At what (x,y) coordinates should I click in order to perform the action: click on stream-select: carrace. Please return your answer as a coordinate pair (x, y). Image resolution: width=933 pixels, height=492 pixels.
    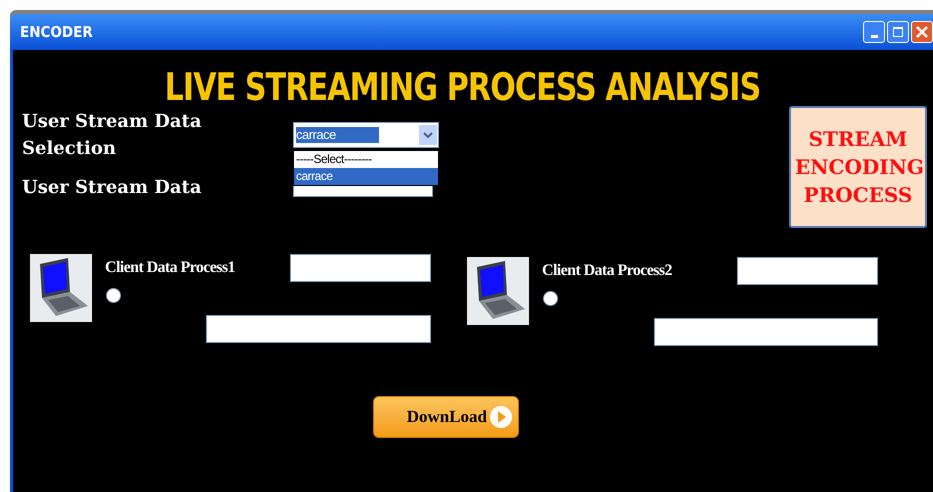
    Looking at the image, I should click on (366, 135).